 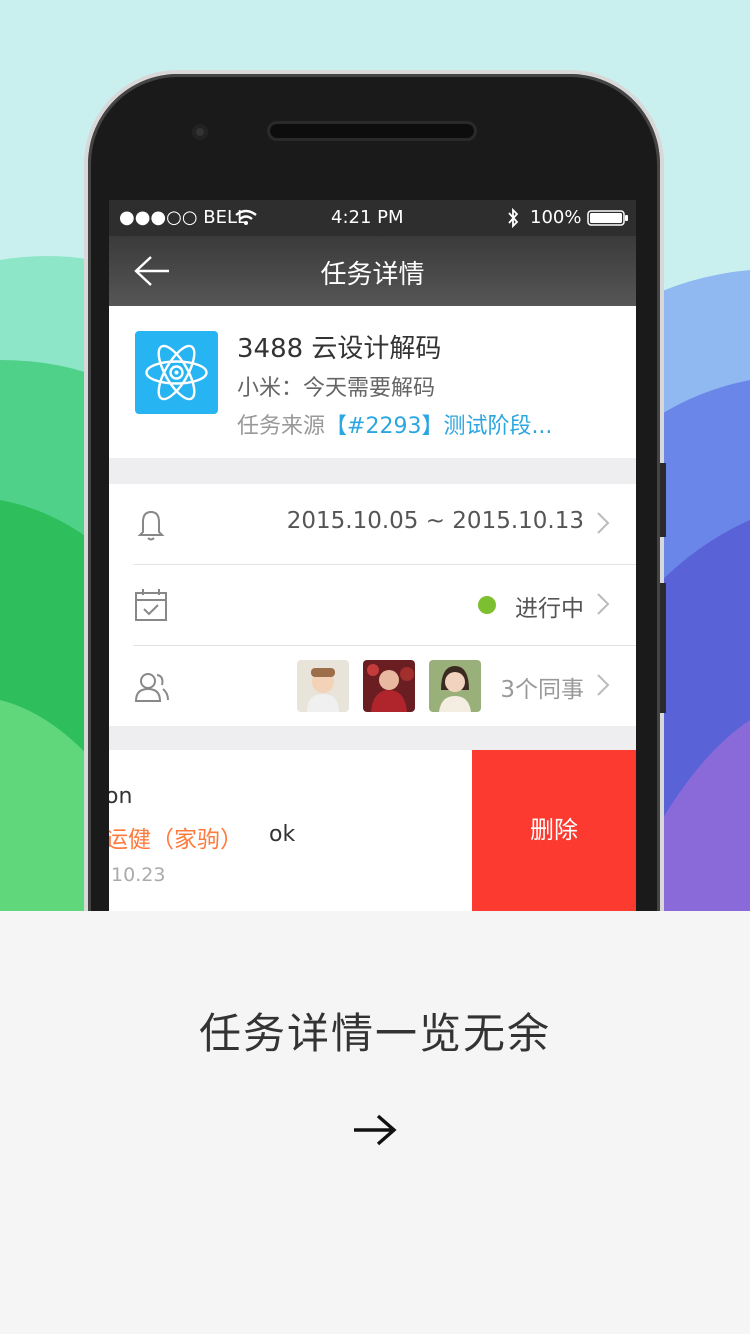 What do you see at coordinates (375, 1130) in the screenshot?
I see `next-arrow-icon` at bounding box center [375, 1130].